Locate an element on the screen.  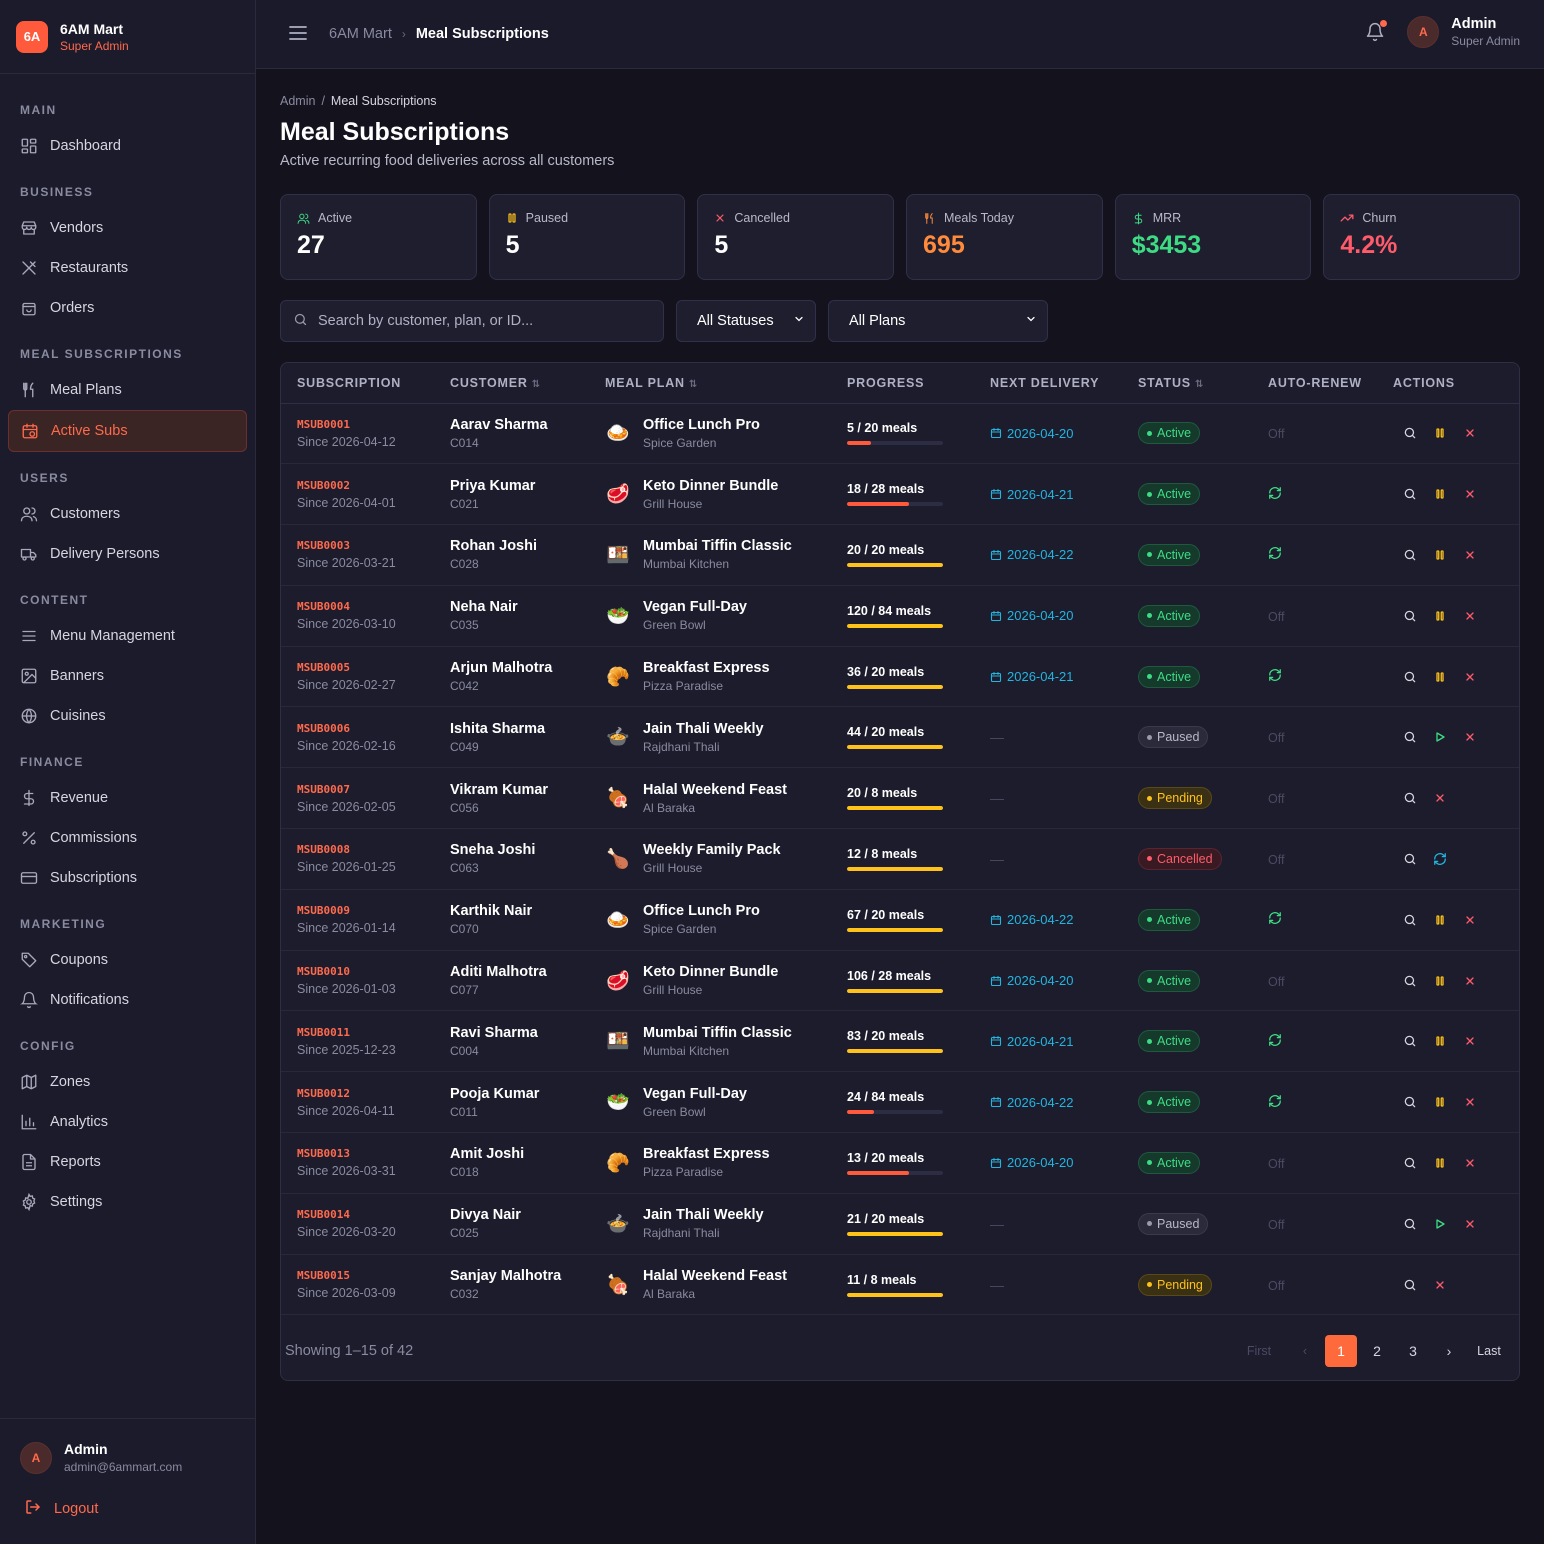
brand: 6A 6AM Mart Super Admin is located at coordinates (127, 37).